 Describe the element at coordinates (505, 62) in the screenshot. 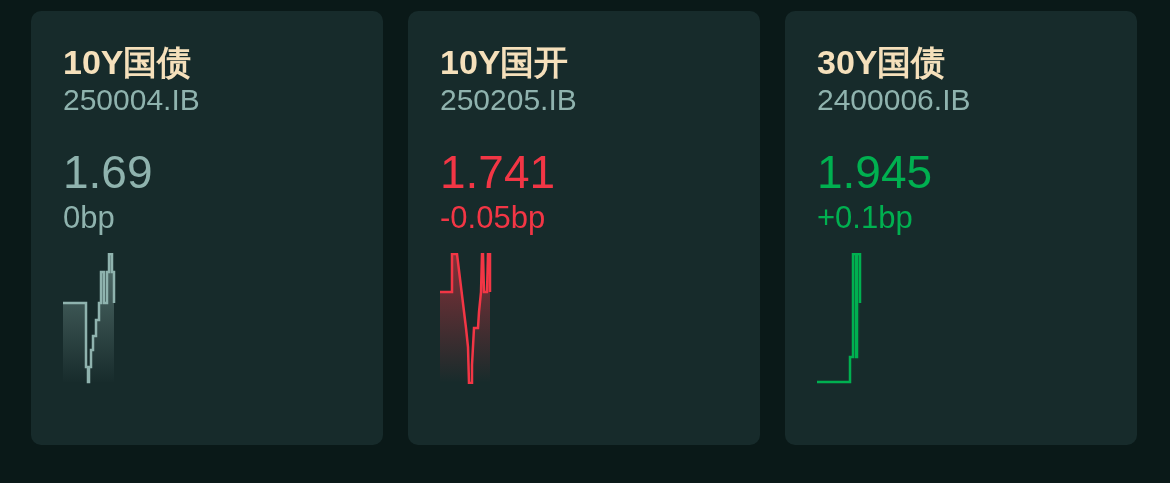

I see `bond-name: 10Y国开` at that location.